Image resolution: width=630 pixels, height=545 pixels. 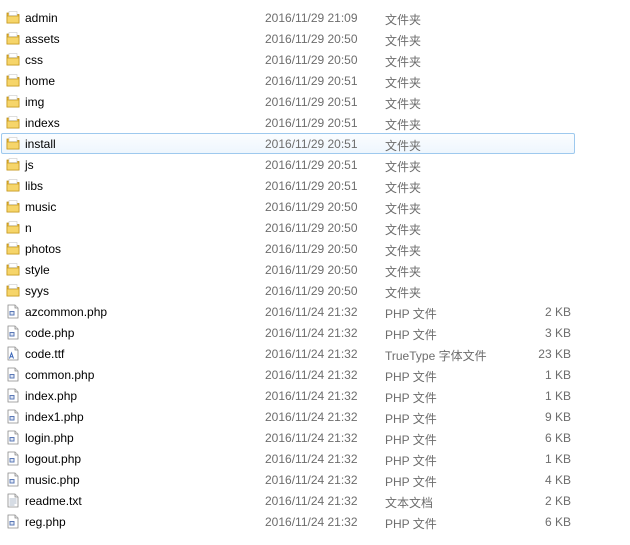 What do you see at coordinates (436, 356) in the screenshot?
I see `file-type: TrueType 字体文件` at bounding box center [436, 356].